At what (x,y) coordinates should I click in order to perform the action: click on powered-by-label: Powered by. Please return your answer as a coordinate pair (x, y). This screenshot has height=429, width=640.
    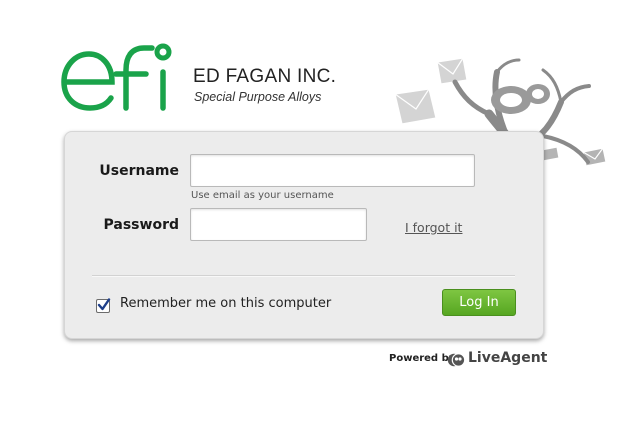
    Looking at the image, I should click on (422, 358).